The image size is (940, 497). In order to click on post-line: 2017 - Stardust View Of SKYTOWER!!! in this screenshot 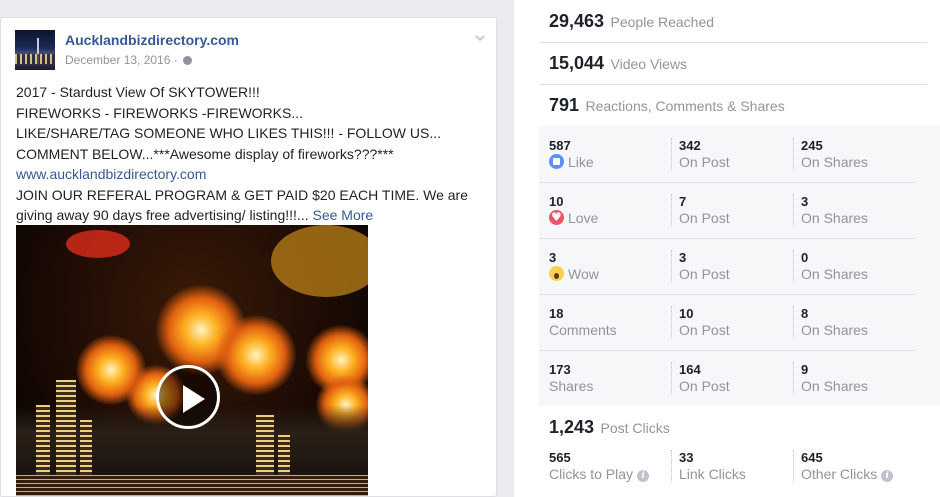, I will do `click(138, 92)`.